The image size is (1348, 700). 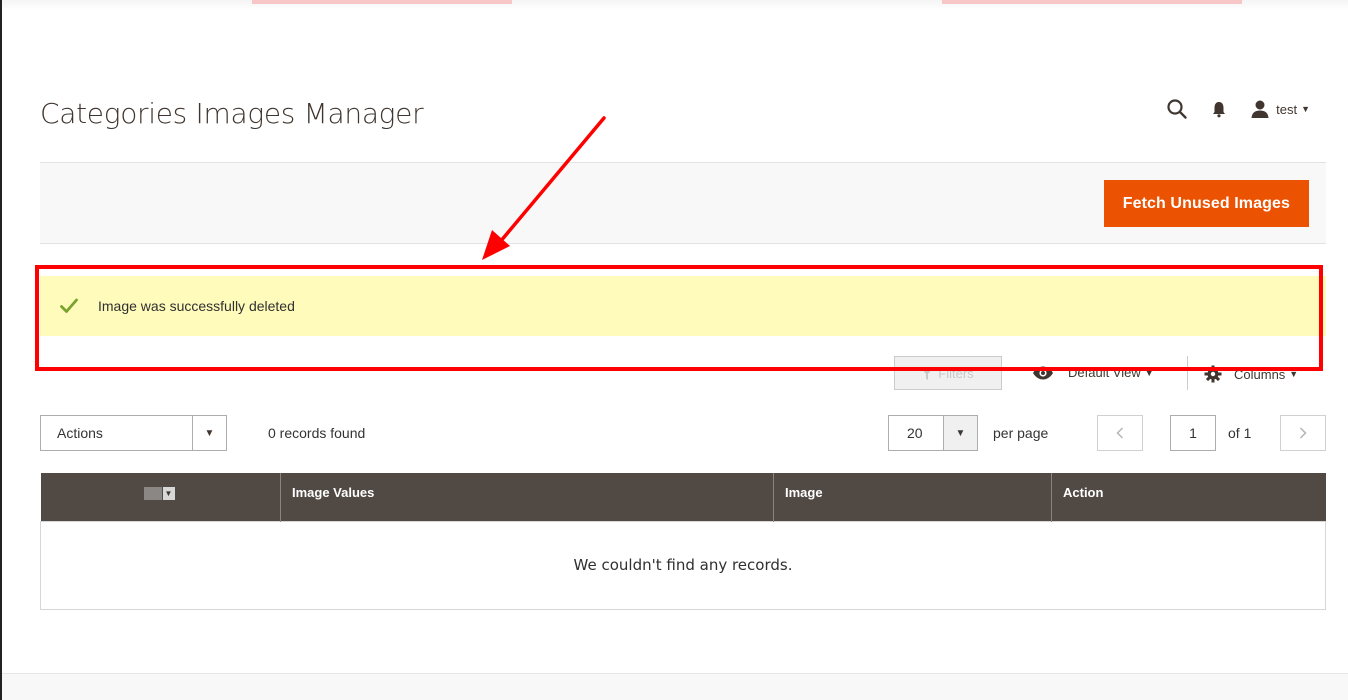 I want to click on previous-page-button, so click(x=1120, y=433).